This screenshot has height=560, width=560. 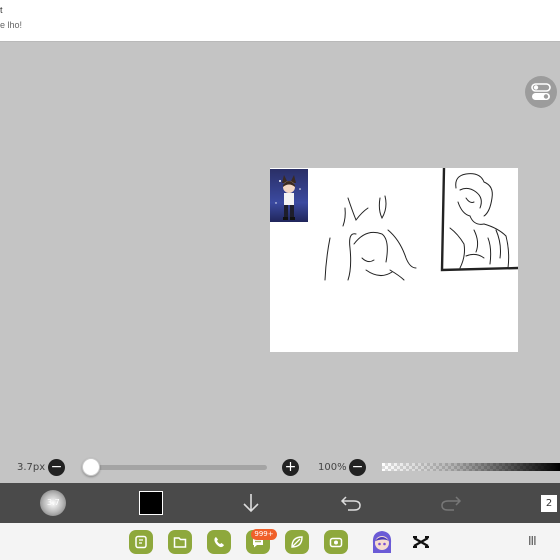 What do you see at coordinates (11, 25) in the screenshot?
I see `notification-body: e lho!` at bounding box center [11, 25].